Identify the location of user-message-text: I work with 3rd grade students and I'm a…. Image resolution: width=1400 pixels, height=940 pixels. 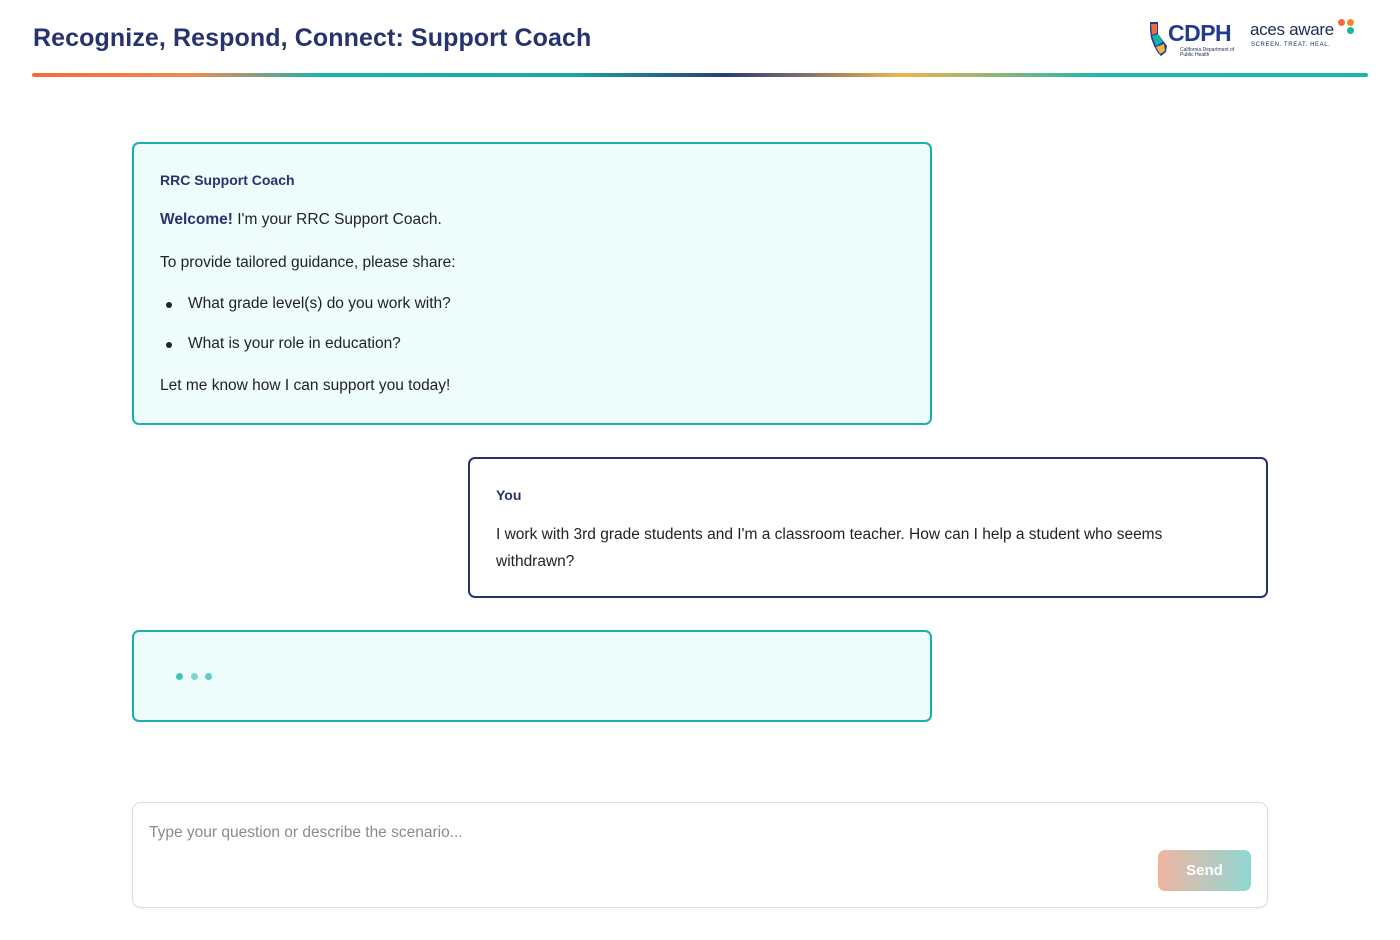
(829, 548).